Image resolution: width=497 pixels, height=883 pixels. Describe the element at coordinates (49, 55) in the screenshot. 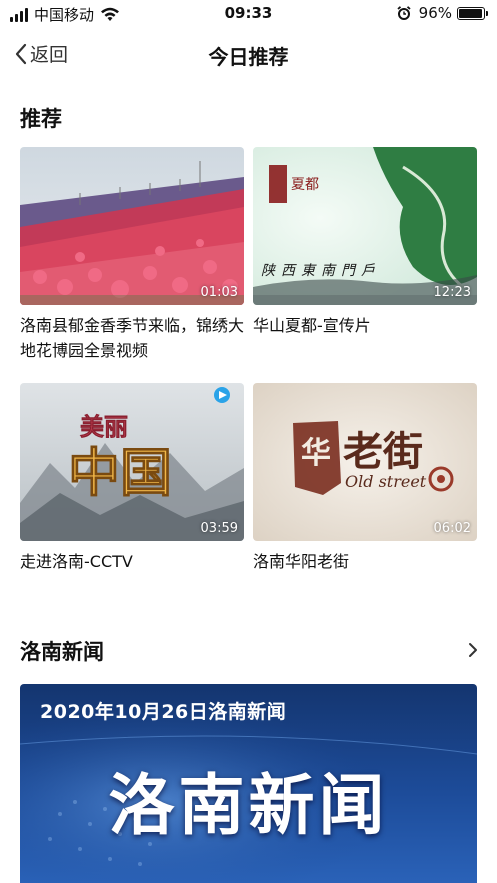

I see `back-label: 返回` at that location.